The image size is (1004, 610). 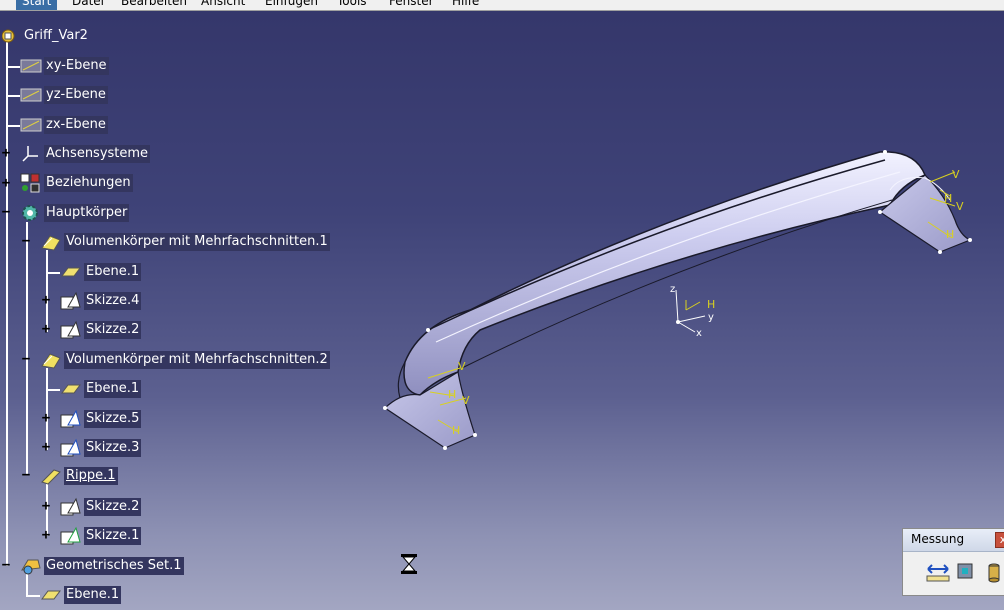 I want to click on tree-item-xy-plane: xy-Ebene, so click(x=120, y=66).